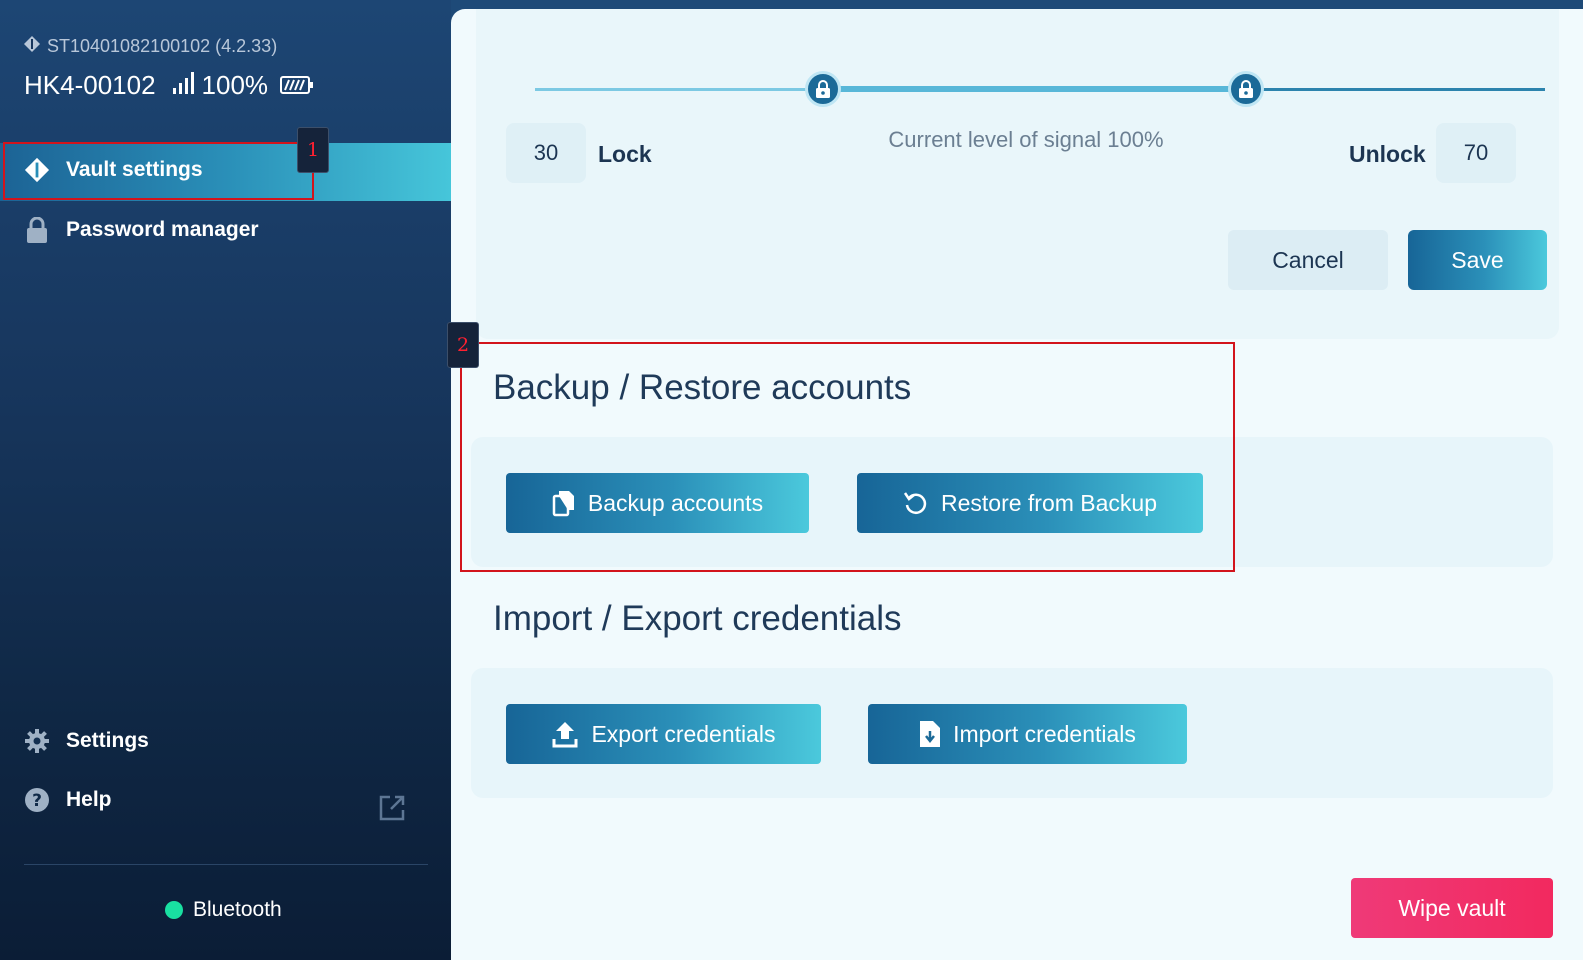  Describe the element at coordinates (565, 735) in the screenshot. I see `upload-icon` at that location.